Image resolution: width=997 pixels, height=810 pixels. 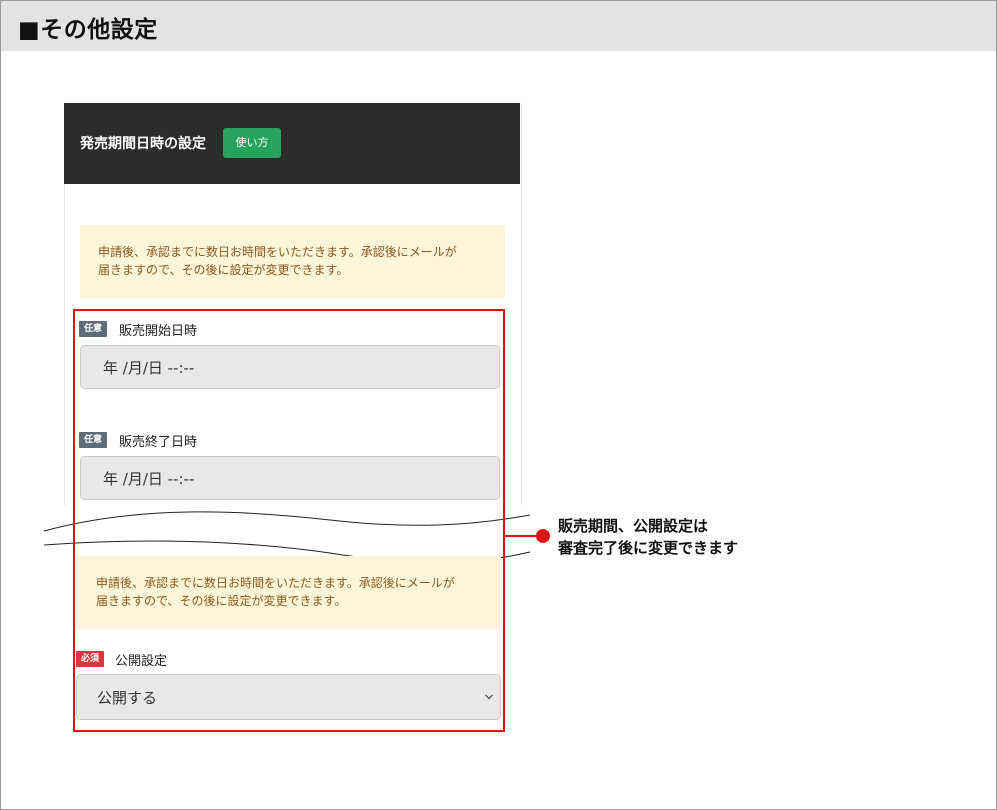 What do you see at coordinates (526, 536) in the screenshot?
I see `callout-connector` at bounding box center [526, 536].